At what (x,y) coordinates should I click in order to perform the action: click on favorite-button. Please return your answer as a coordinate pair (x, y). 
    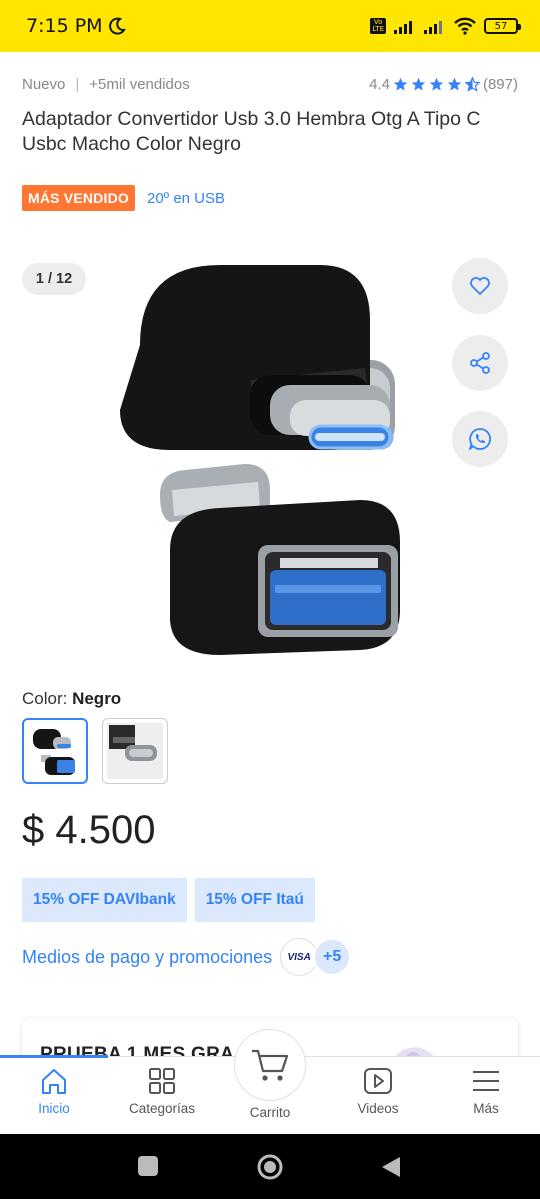
    Looking at the image, I should click on (480, 286).